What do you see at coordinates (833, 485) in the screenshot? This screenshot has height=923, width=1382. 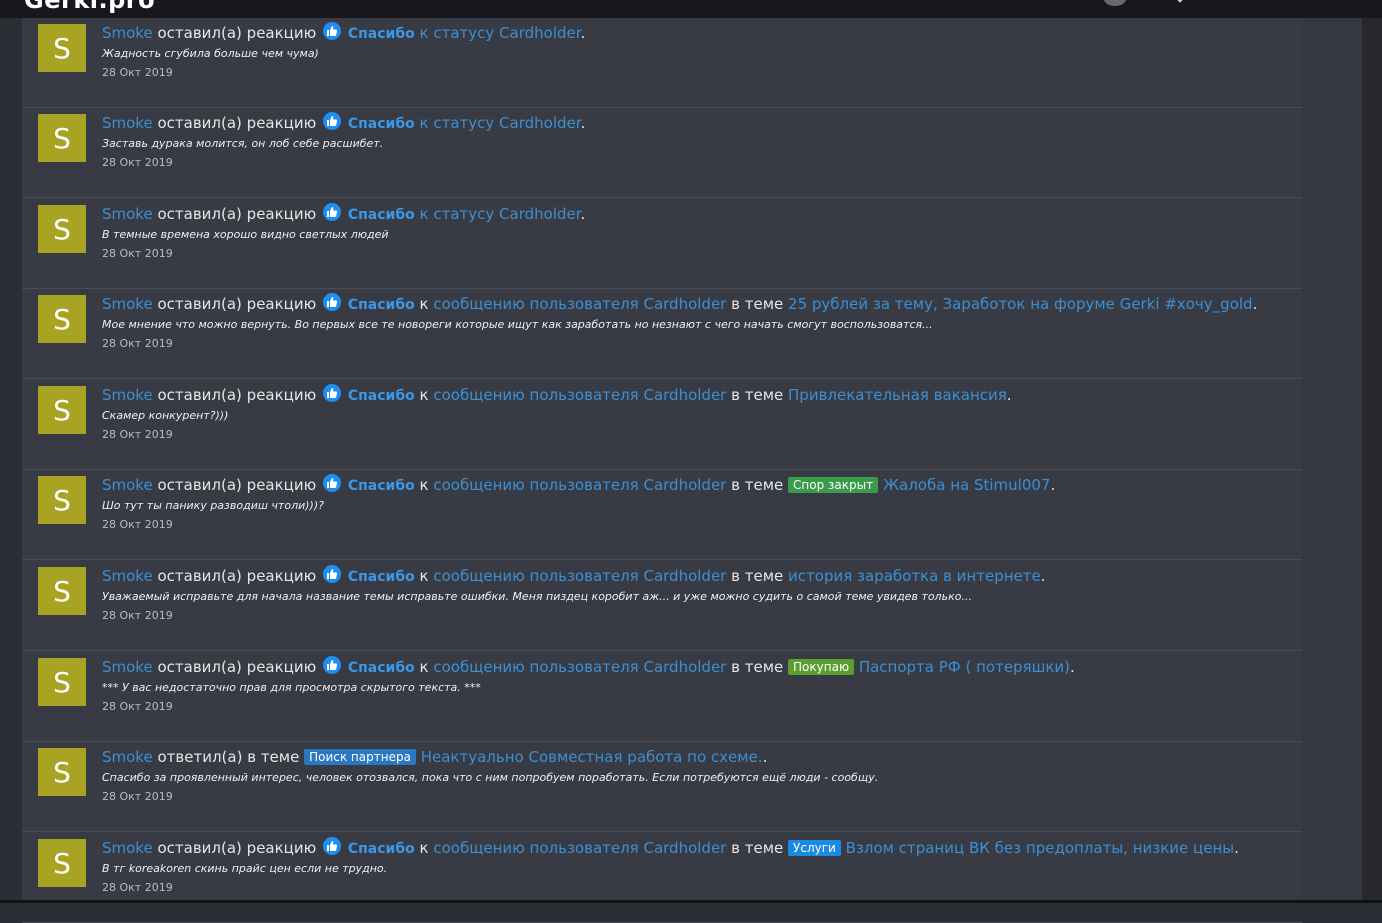 I see `thread-prefix-badge: Спор закрыт` at bounding box center [833, 485].